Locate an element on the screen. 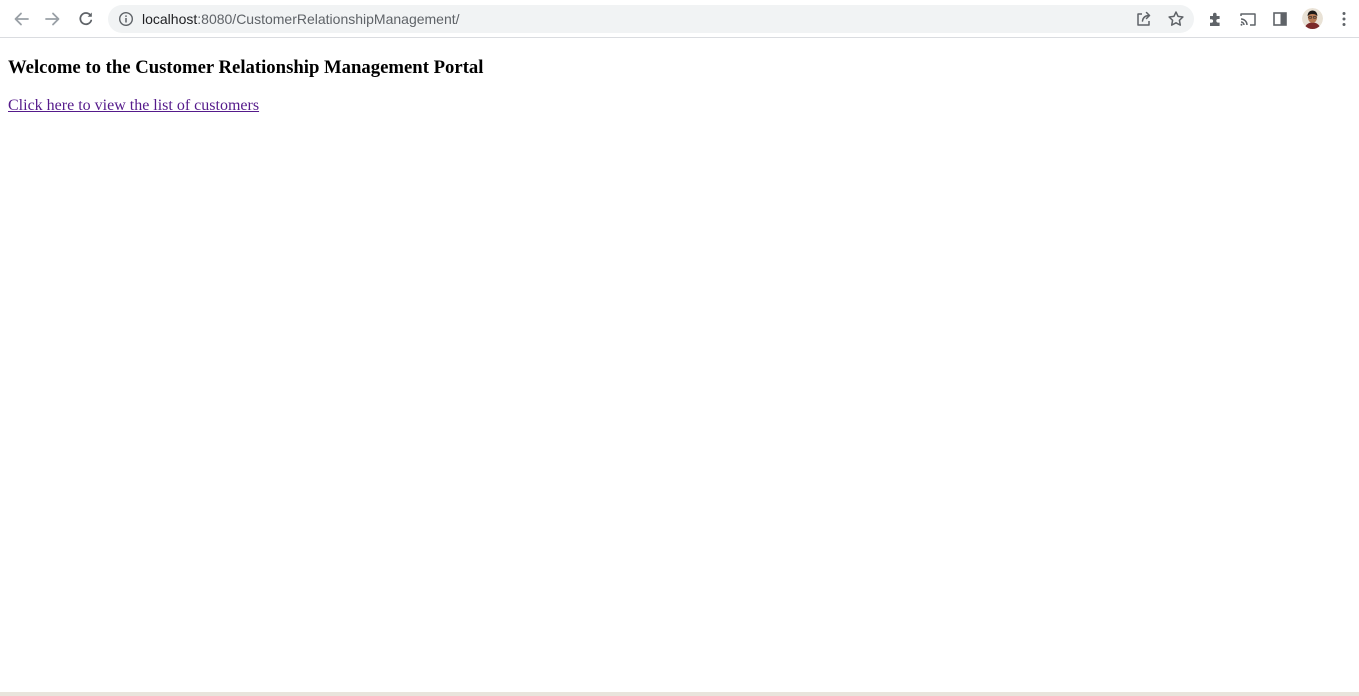 The height and width of the screenshot is (696, 1359). browser-menu-button is located at coordinates (1344, 19).